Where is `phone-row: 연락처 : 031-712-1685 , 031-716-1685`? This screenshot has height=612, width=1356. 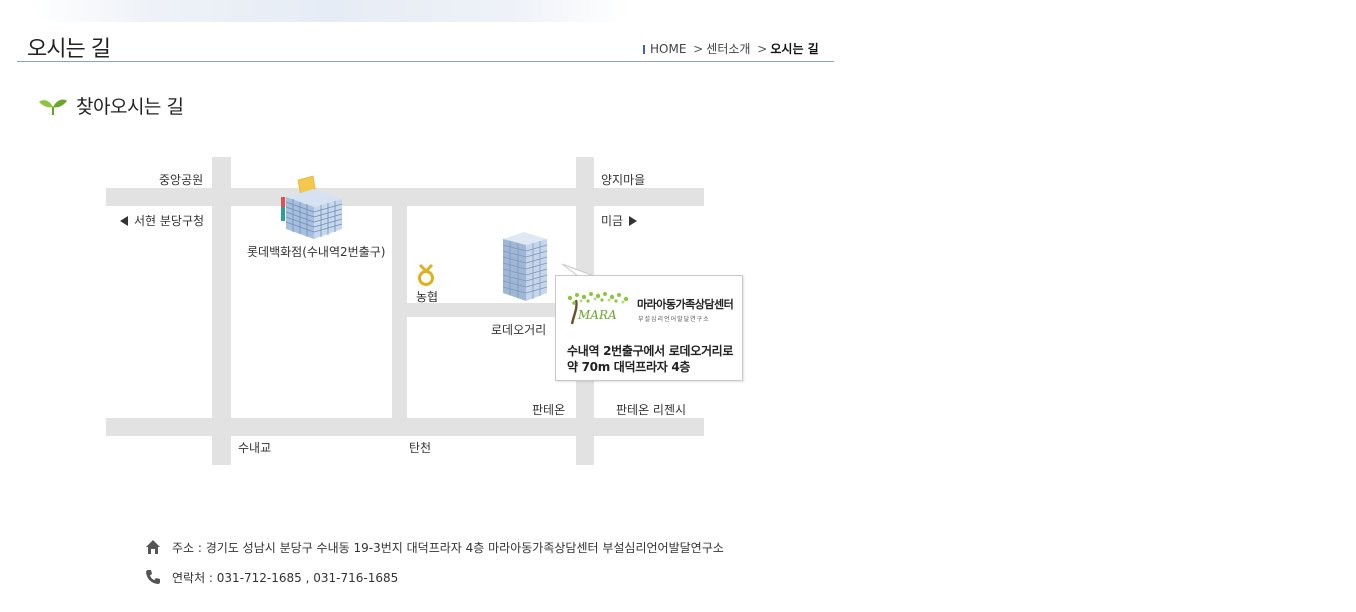 phone-row: 연락처 : 031-712-1685 , 031-716-1685 is located at coordinates (271, 577).